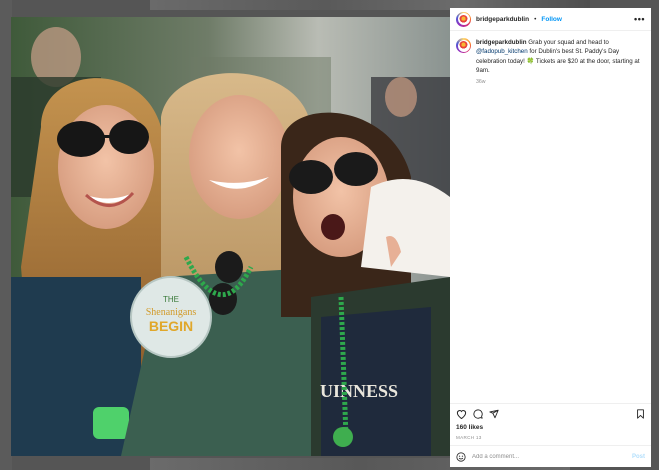 This screenshot has width=659, height=470. I want to click on comment-bar: Post, so click(550, 456).